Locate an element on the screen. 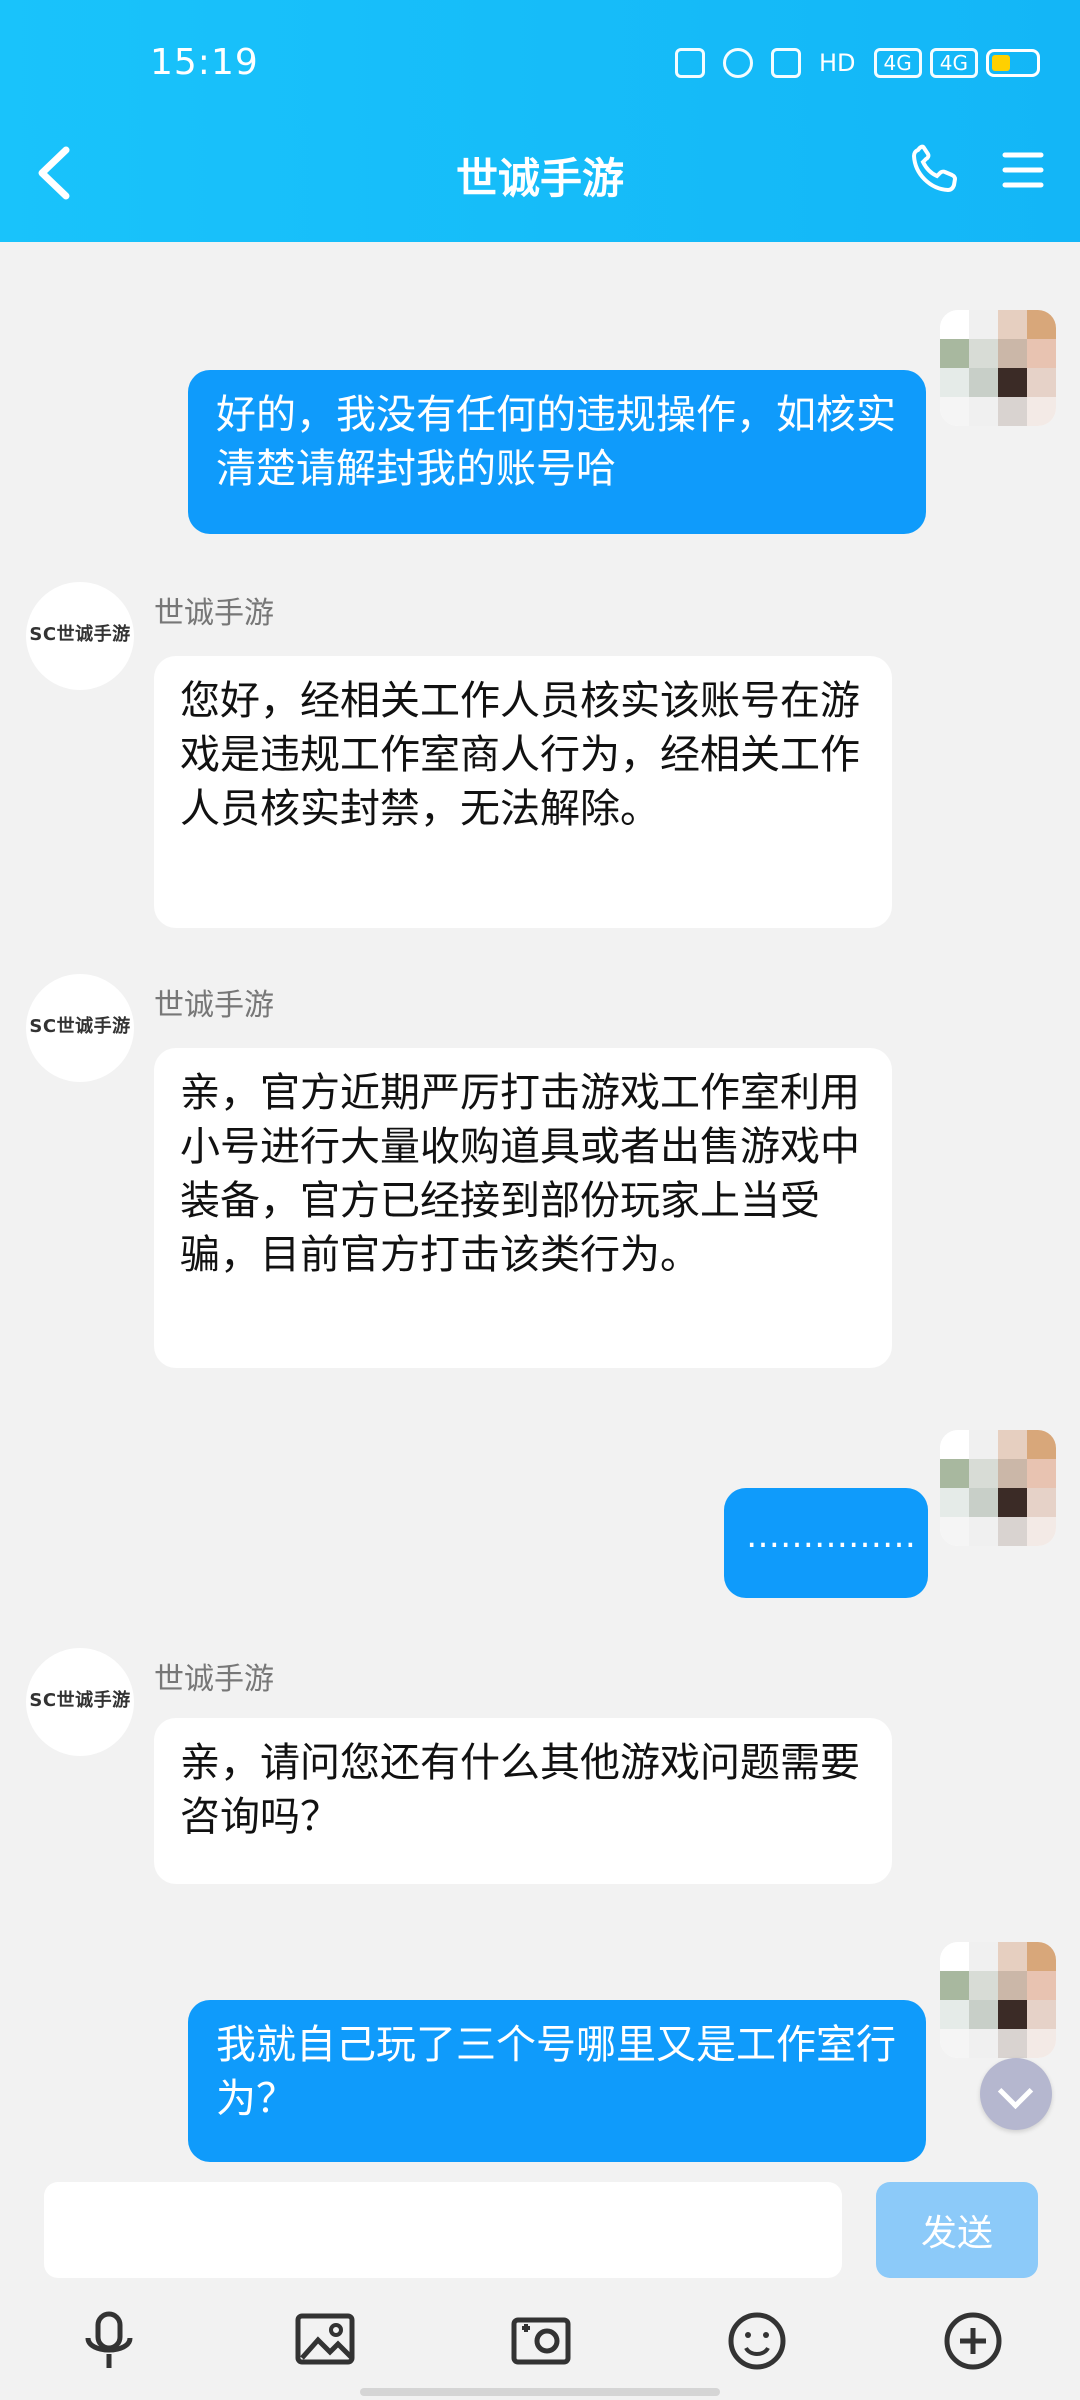 The image size is (1080, 2400). emoji-icon is located at coordinates (757, 2341).